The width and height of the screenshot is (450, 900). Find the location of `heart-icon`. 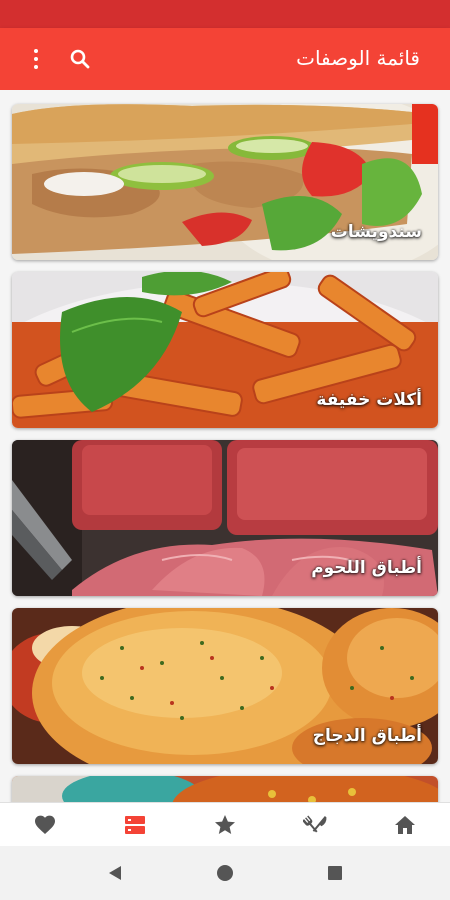

heart-icon is located at coordinates (45, 824).